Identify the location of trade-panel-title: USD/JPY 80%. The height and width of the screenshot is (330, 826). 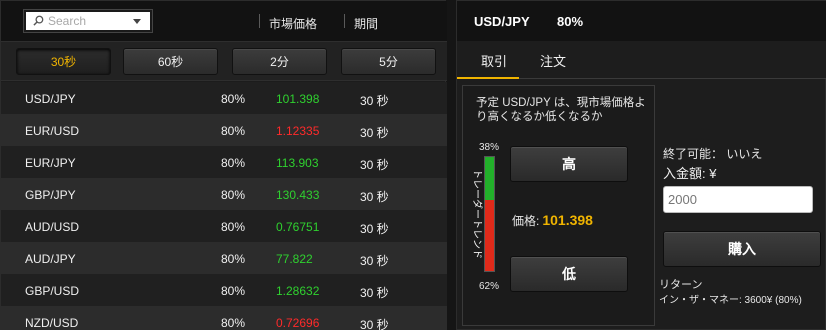
(641, 21).